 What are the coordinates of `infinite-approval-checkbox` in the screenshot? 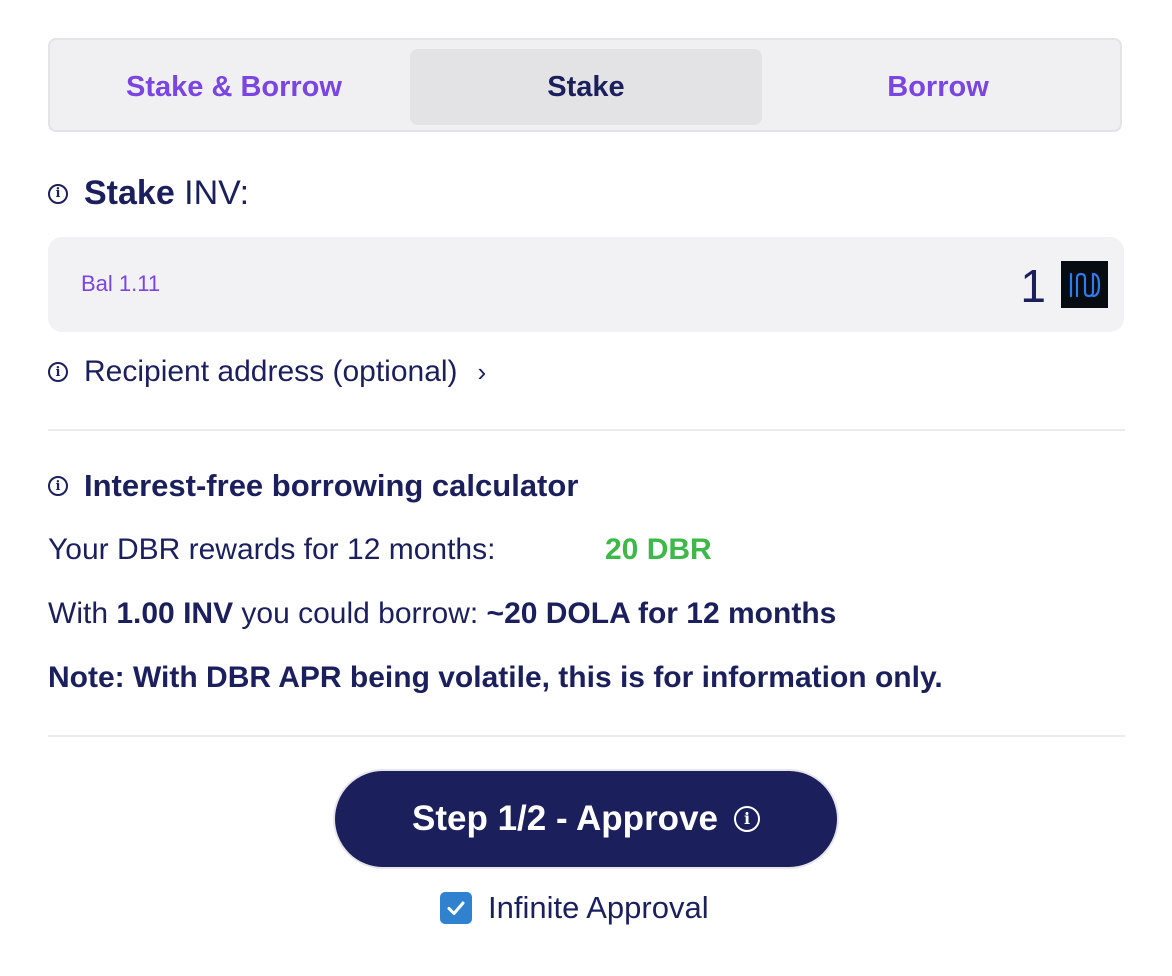 It's located at (456, 908).